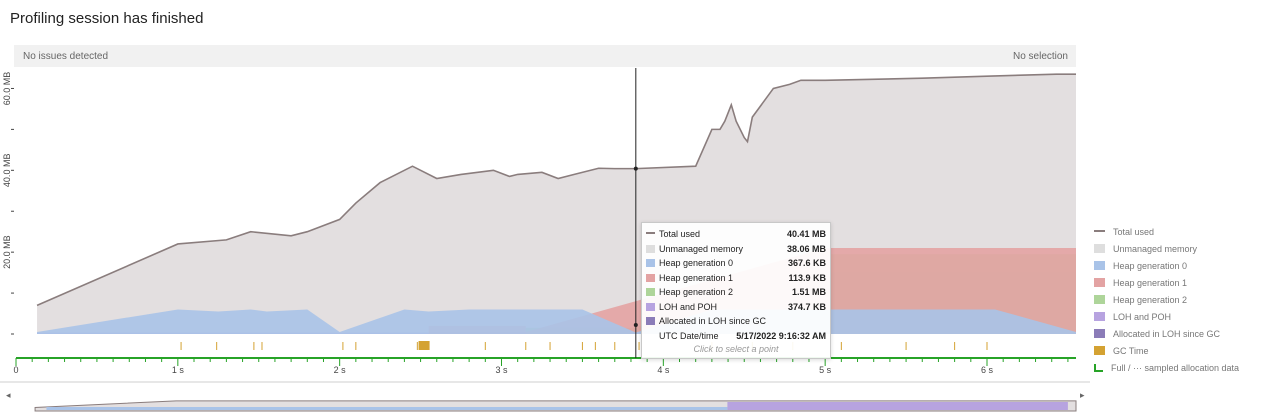 The image size is (1280, 413). I want to click on legend-item: Full / ··· sampled allocation data, so click(1187, 367).